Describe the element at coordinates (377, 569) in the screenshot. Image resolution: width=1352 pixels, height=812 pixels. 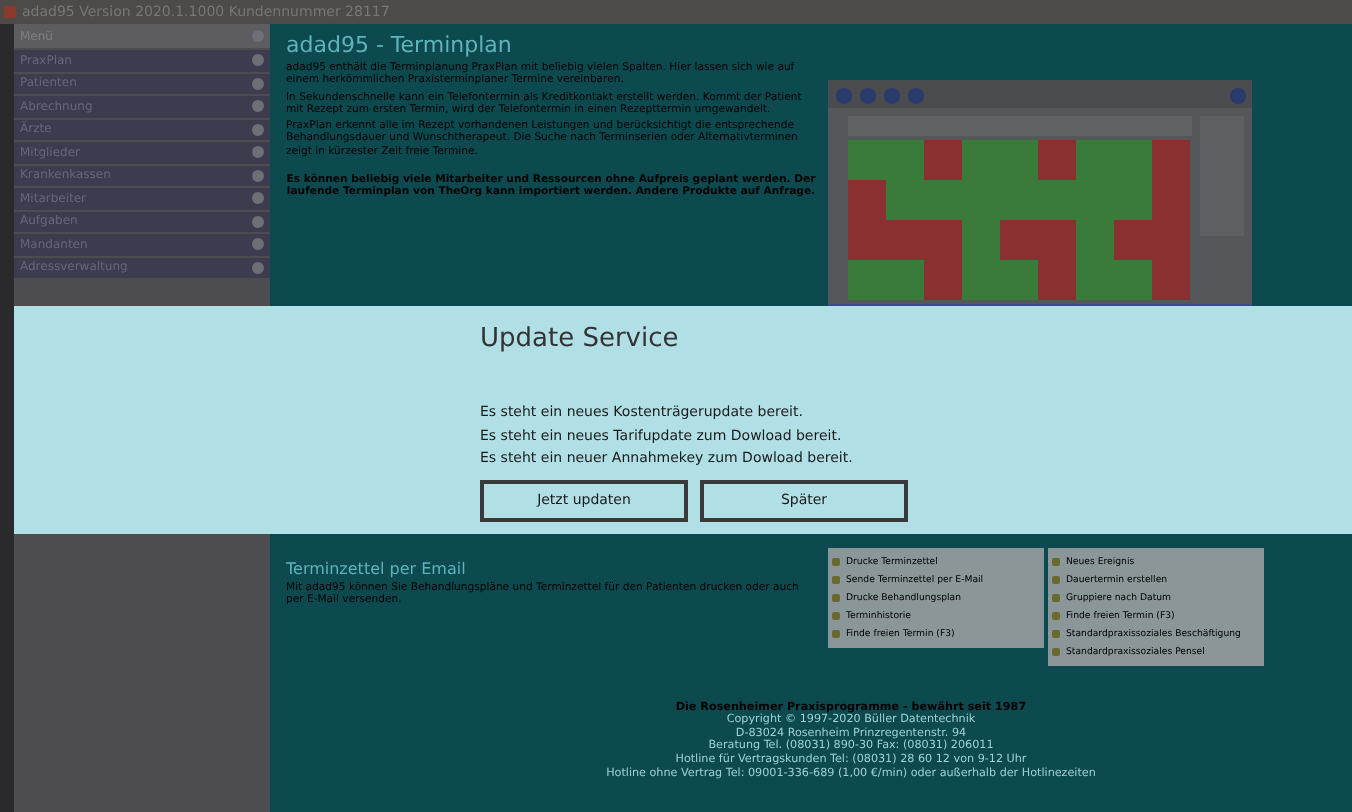
I see `section-heading: Terminzettel per Email` at that location.